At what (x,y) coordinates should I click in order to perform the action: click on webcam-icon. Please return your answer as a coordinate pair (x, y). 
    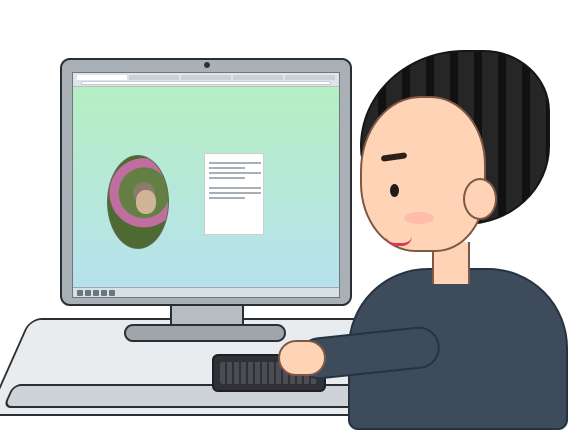
    Looking at the image, I should click on (207, 65).